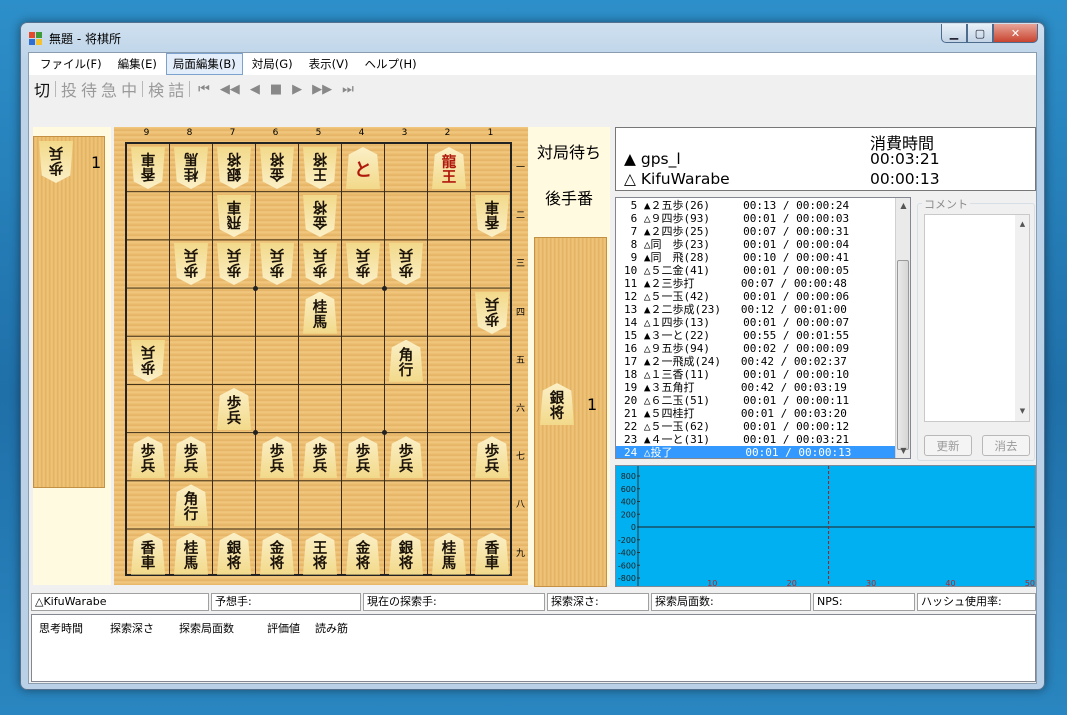 Image resolution: width=1067 pixels, height=715 pixels. Describe the element at coordinates (42, 89) in the screenshot. I see `cut-button: 切` at that location.